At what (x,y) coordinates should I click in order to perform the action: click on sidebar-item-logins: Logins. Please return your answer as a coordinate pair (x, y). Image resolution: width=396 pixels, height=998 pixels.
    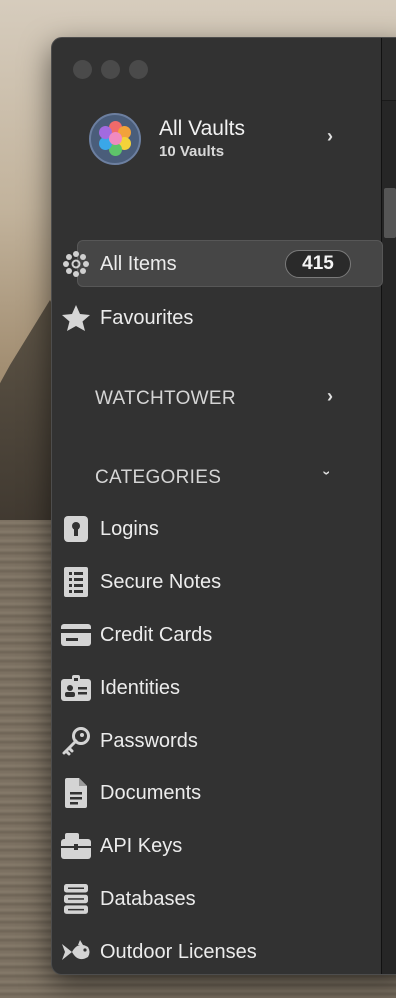
    Looking at the image, I should click on (111, 529).